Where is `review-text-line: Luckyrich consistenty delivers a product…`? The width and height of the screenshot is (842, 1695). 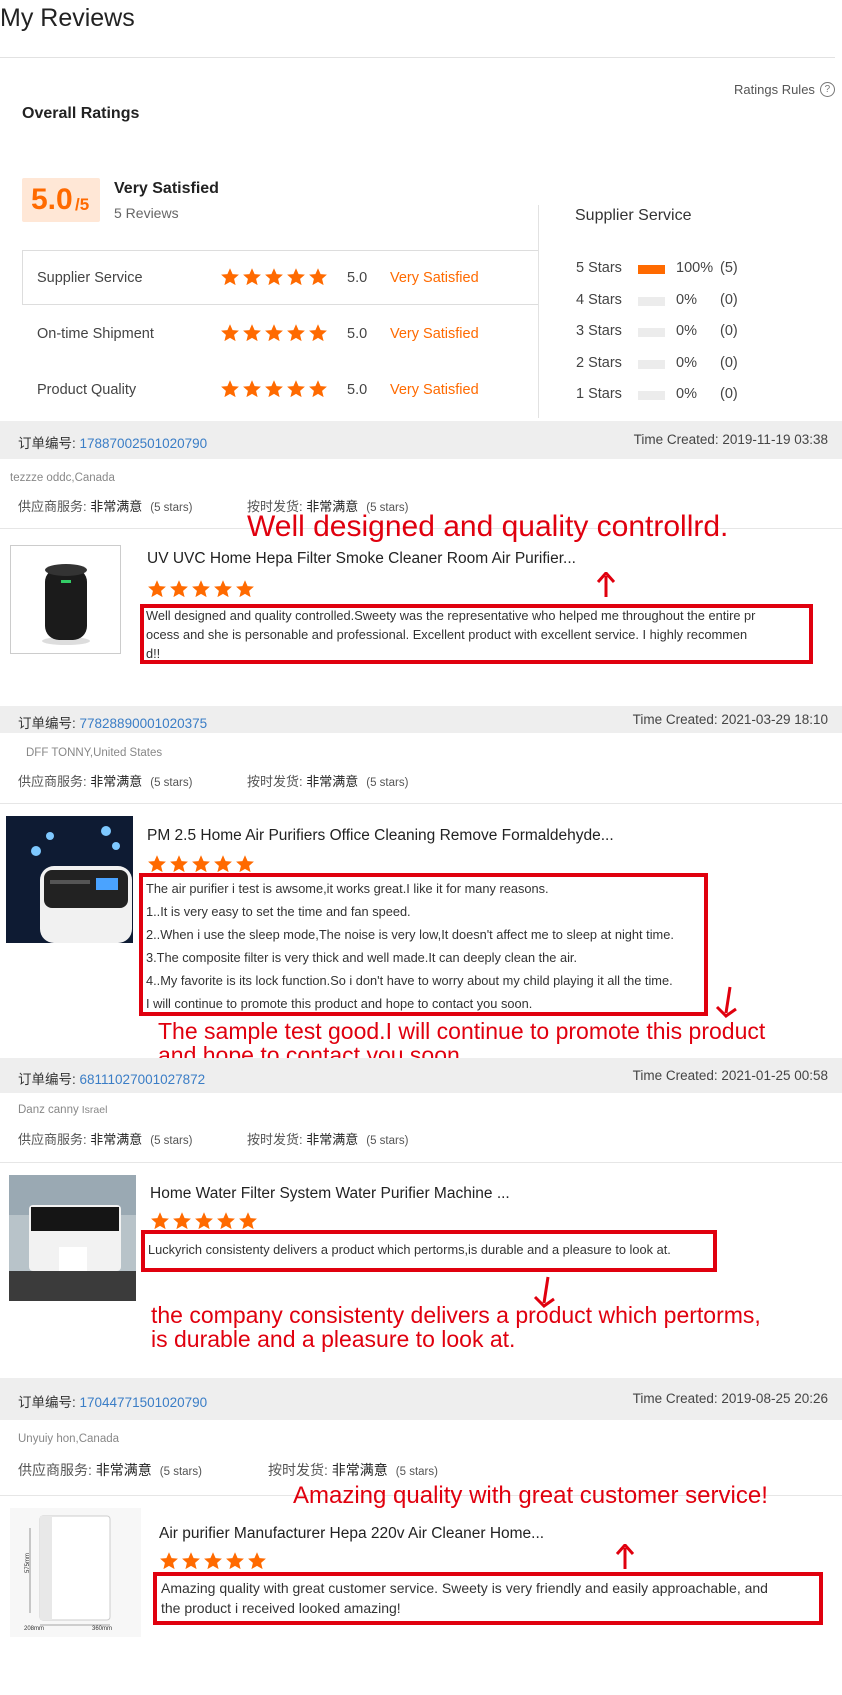
review-text-line: Luckyrich consistenty delivers a product… is located at coordinates (409, 1249).